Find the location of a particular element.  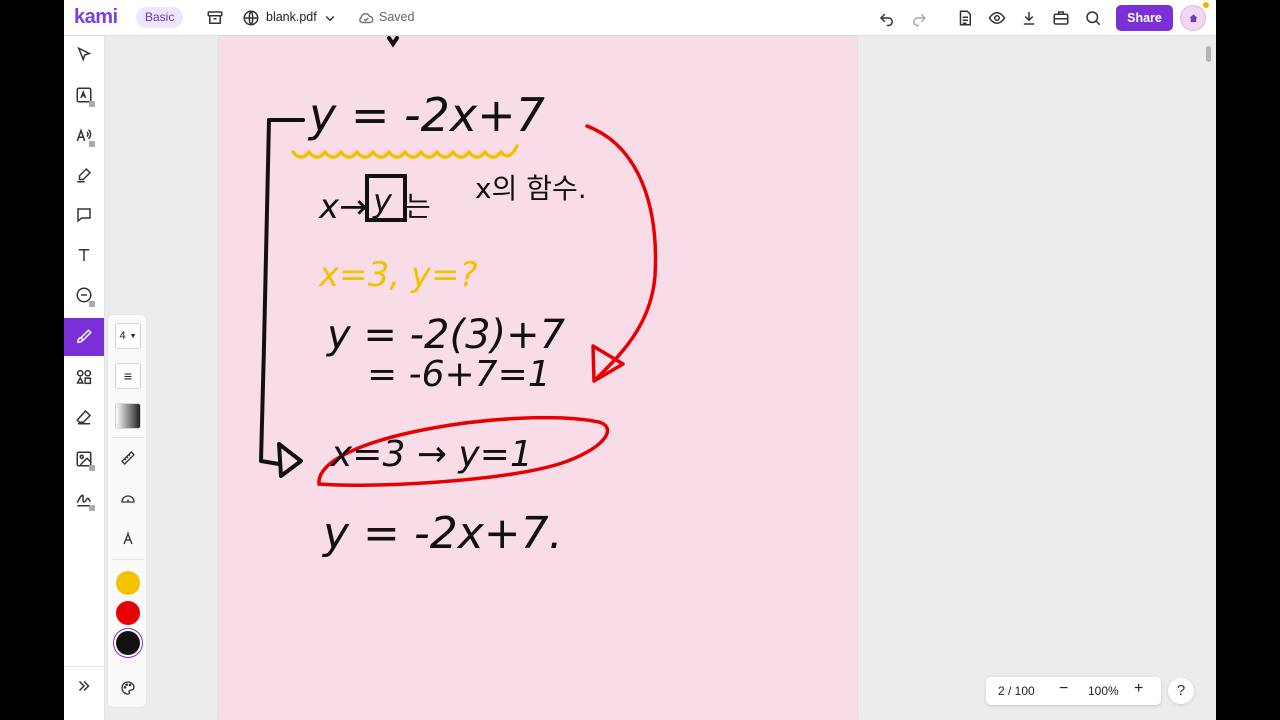

page-indicator: 2 / 100 is located at coordinates (1016, 691).